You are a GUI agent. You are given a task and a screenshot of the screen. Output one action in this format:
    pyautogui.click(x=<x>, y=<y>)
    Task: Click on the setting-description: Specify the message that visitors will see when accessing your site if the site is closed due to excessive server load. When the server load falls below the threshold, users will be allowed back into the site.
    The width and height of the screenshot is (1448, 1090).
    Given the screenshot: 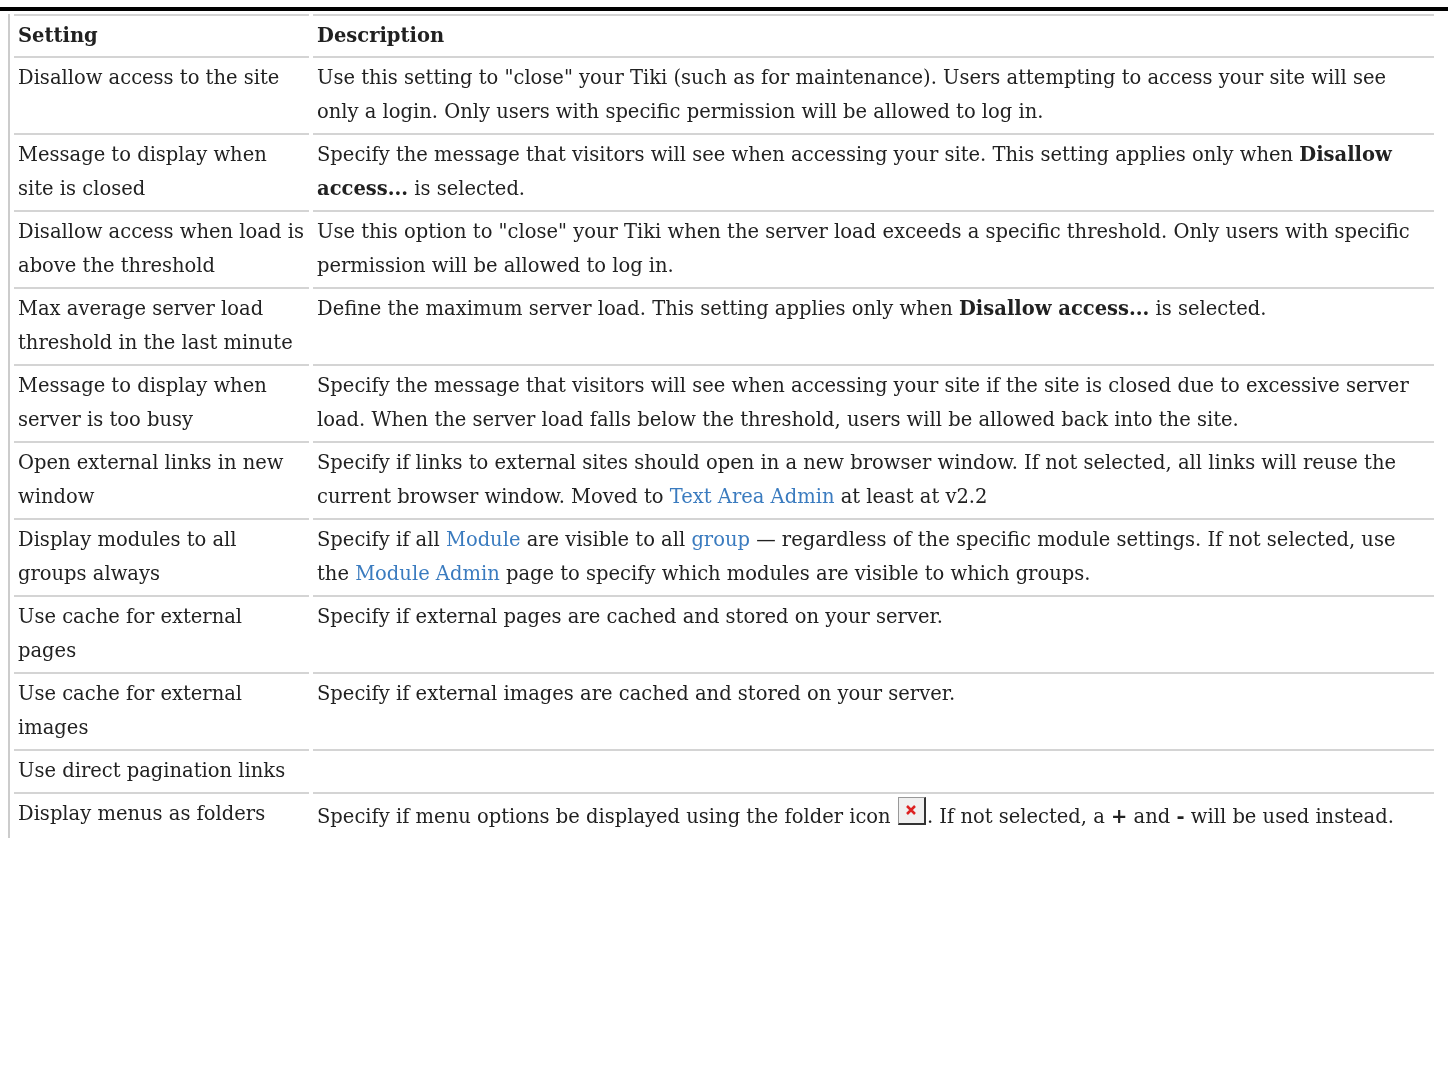 What is the action you would take?
    pyautogui.click(x=873, y=402)
    